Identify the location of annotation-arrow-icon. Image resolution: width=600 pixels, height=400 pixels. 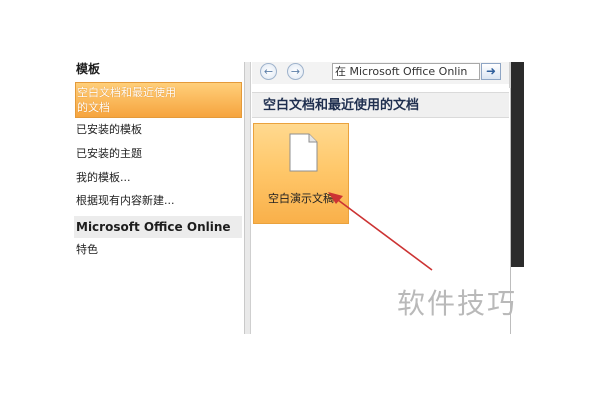
(380, 231).